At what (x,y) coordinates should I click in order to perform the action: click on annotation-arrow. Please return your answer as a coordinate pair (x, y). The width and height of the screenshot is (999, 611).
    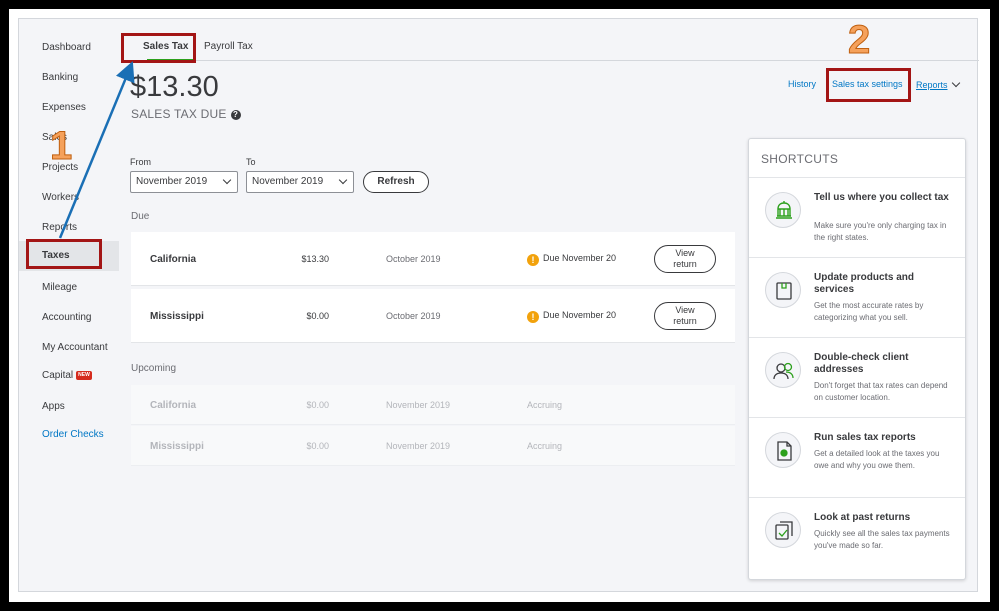
    Looking at the image, I should click on (96, 150).